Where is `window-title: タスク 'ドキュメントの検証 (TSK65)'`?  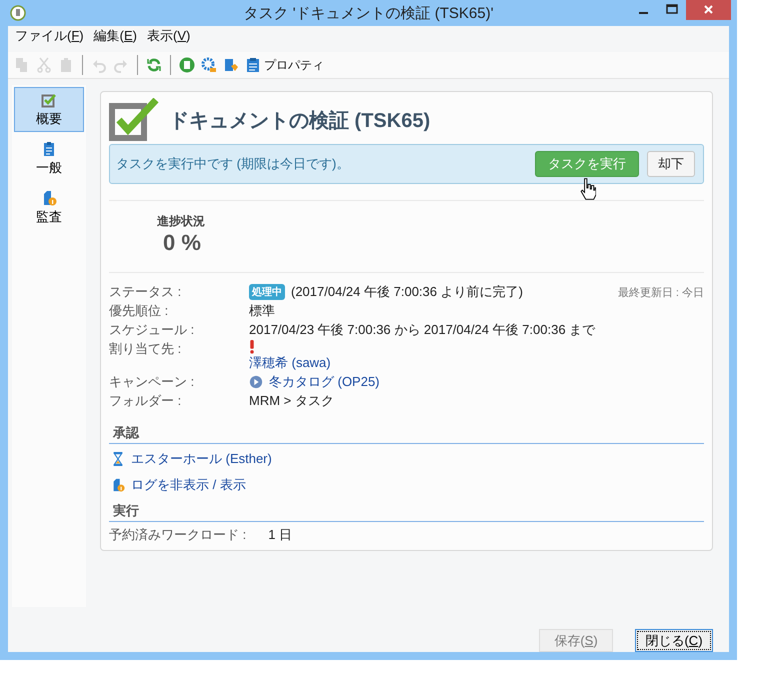 window-title: タスク 'ドキュメントの検証 (TSK65)' is located at coordinates (368, 13).